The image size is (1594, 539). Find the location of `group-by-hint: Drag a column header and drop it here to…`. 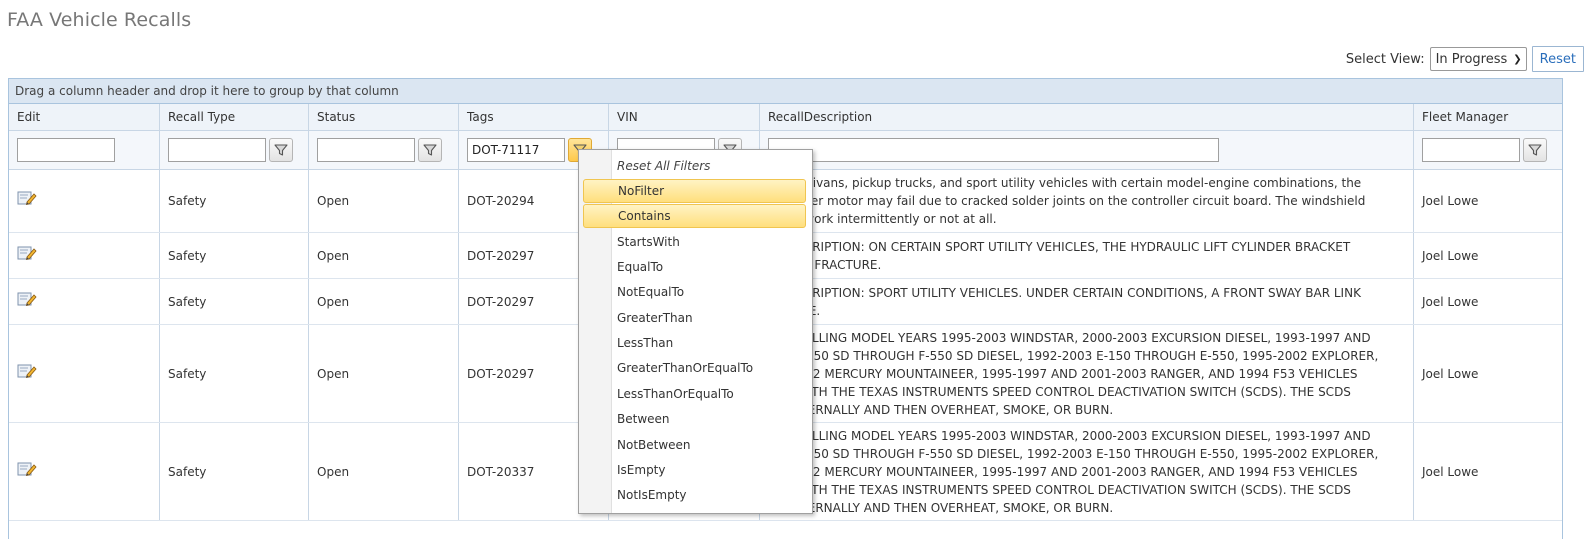

group-by-hint: Drag a column header and drop it here to… is located at coordinates (207, 91).